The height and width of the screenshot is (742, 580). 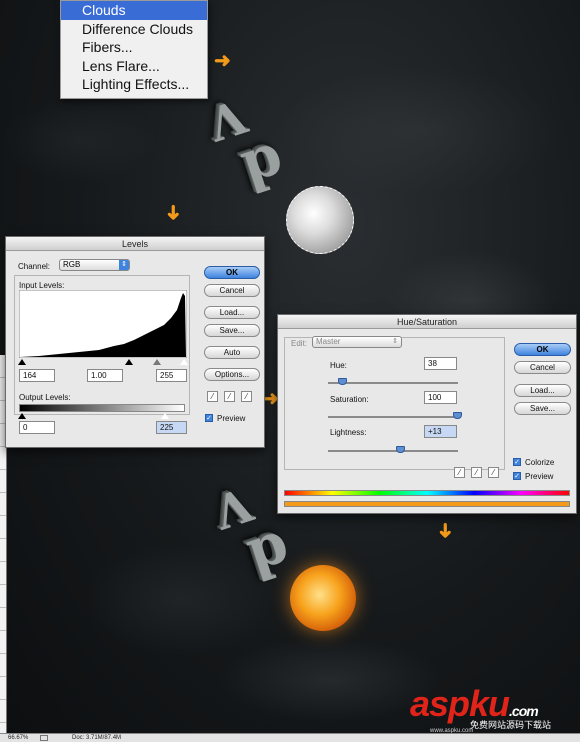 I want to click on white-eyedropper-icon: ⁄, so click(x=246, y=396).